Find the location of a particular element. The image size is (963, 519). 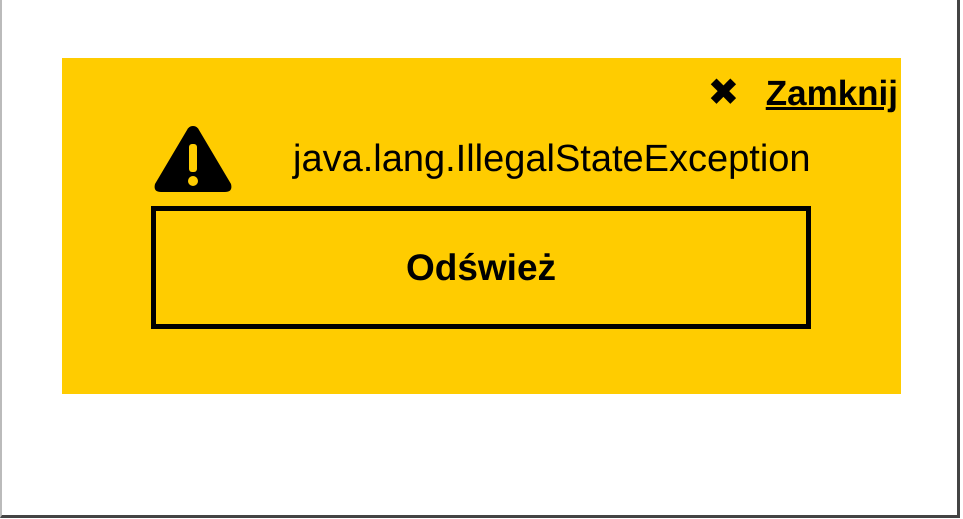

close-link: Zamknij is located at coordinates (832, 93).